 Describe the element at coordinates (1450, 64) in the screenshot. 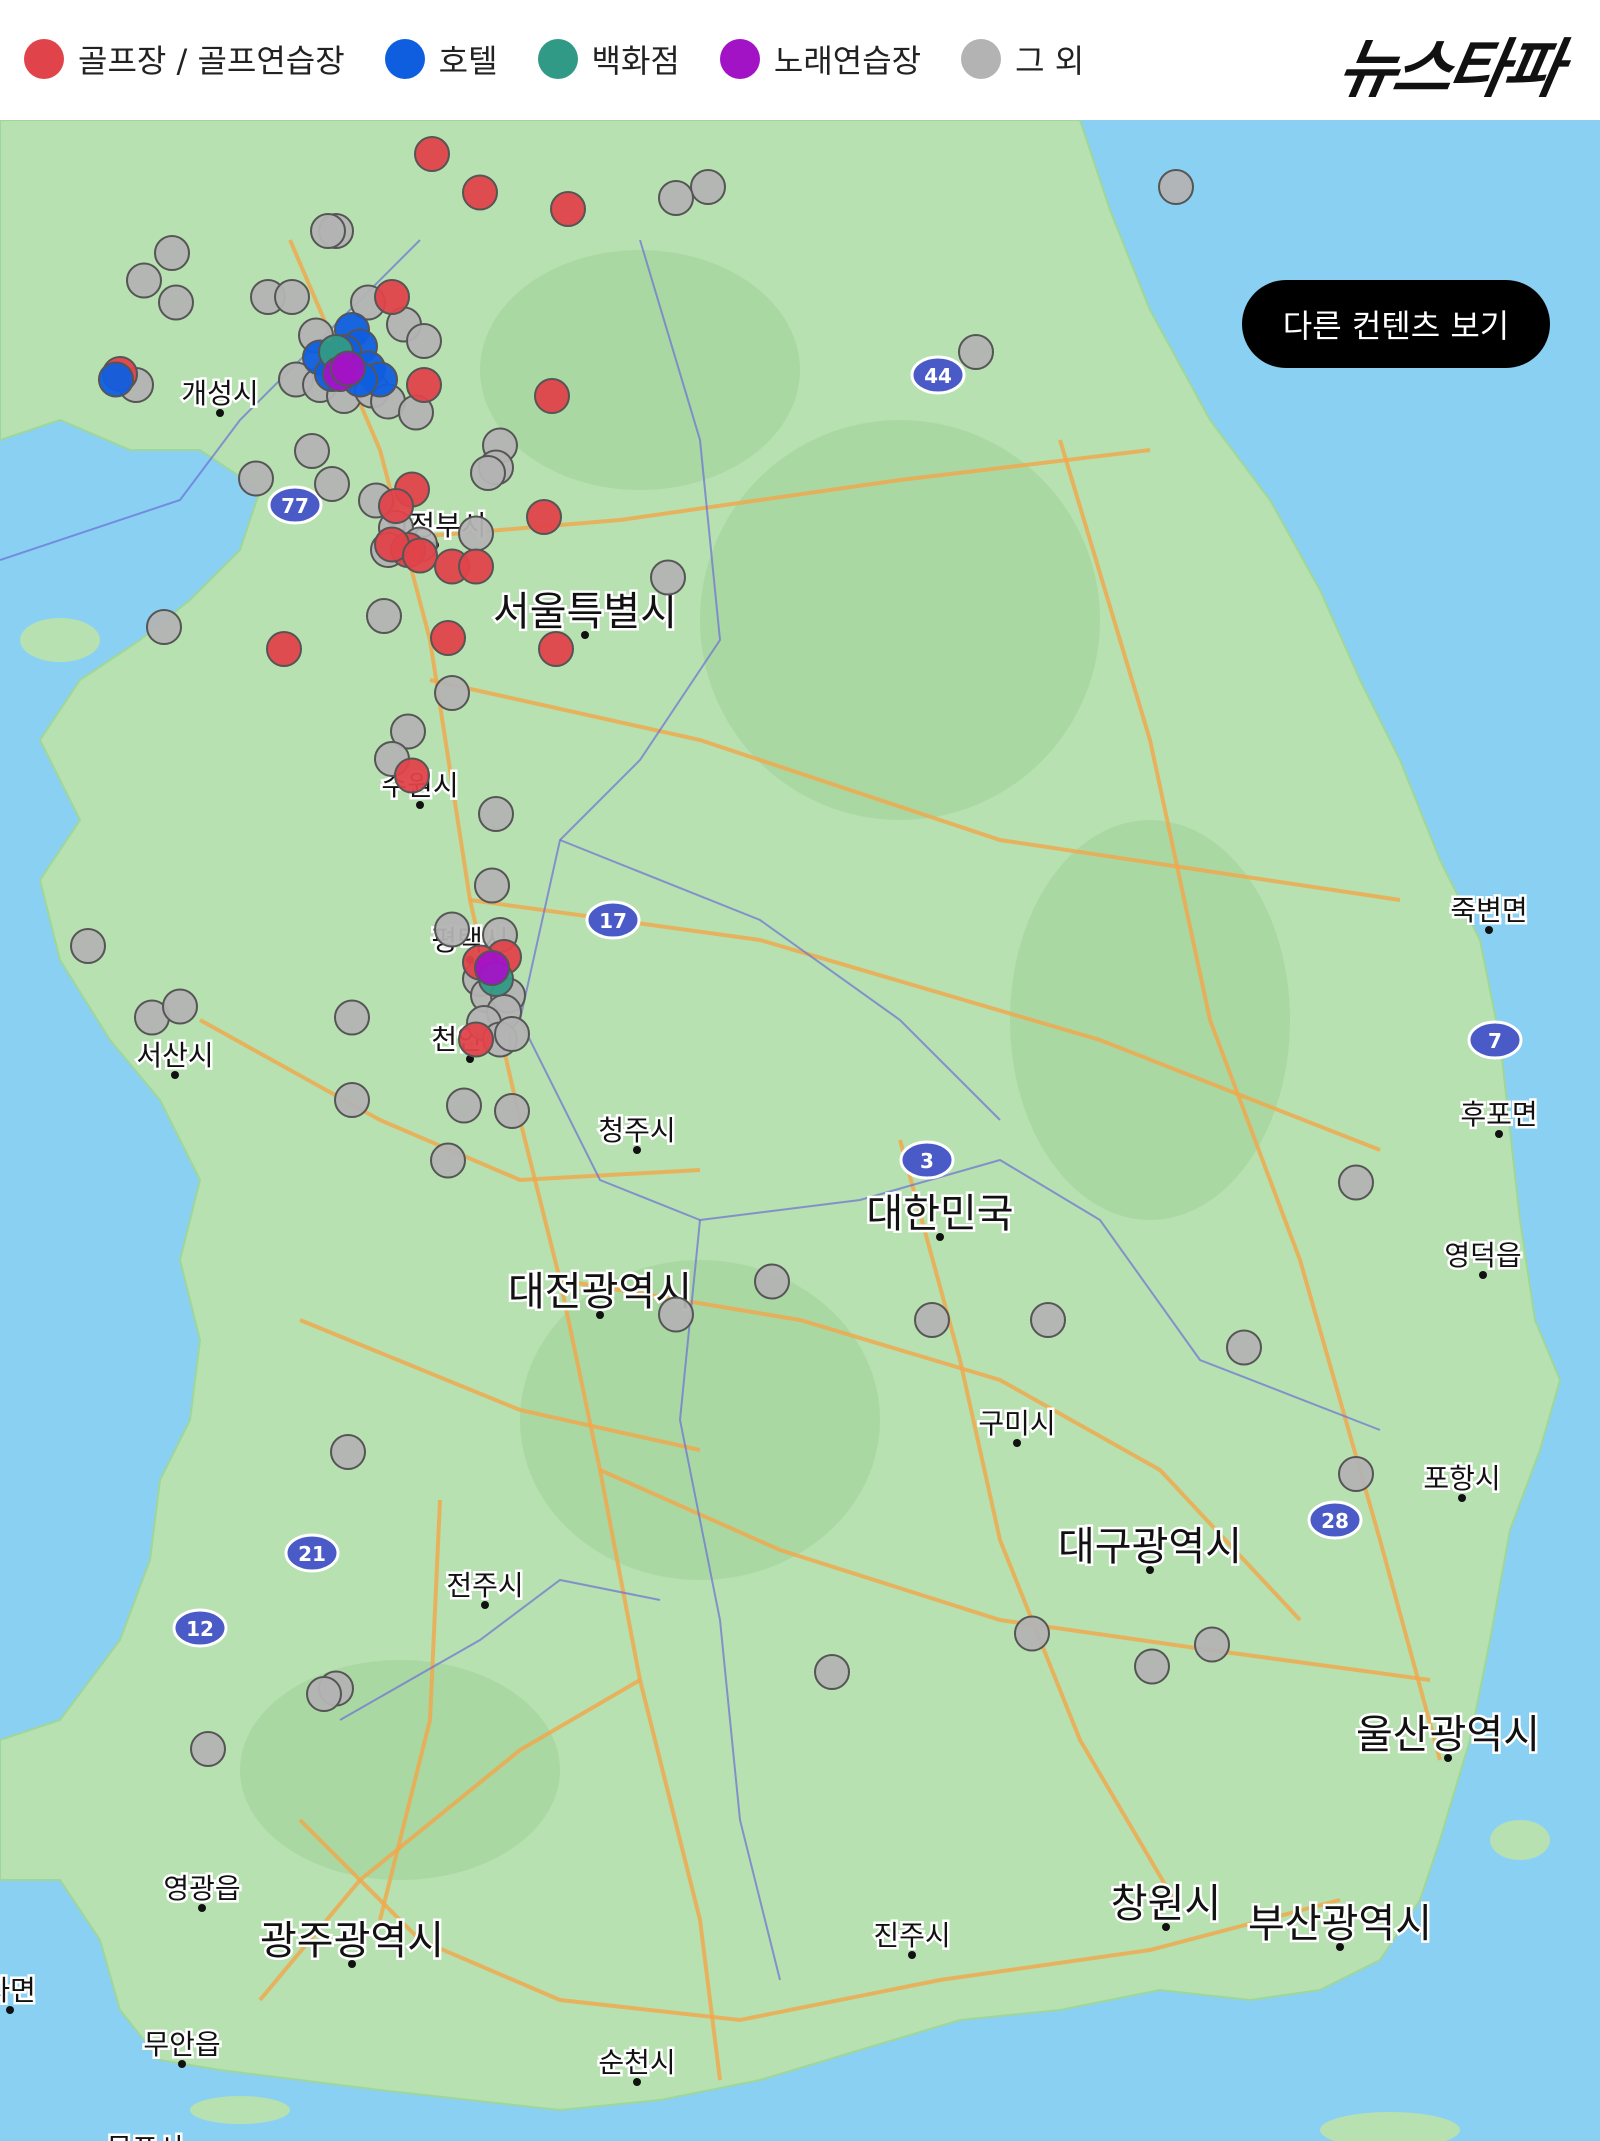

I see `newstapa-logo: 뉴스타파` at that location.